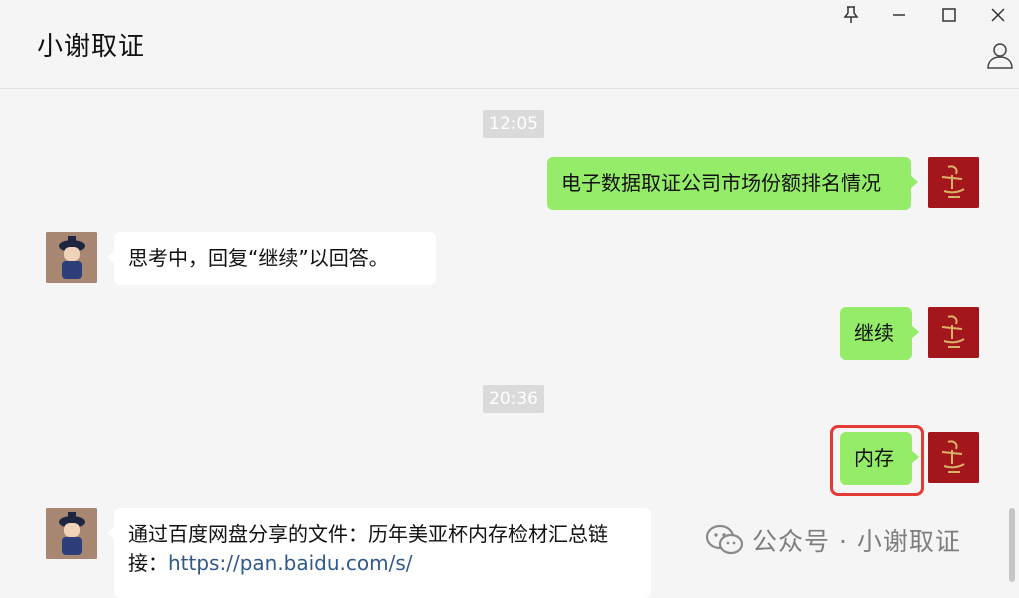  Describe the element at coordinates (1012, 545) in the screenshot. I see `scrollbar` at that location.